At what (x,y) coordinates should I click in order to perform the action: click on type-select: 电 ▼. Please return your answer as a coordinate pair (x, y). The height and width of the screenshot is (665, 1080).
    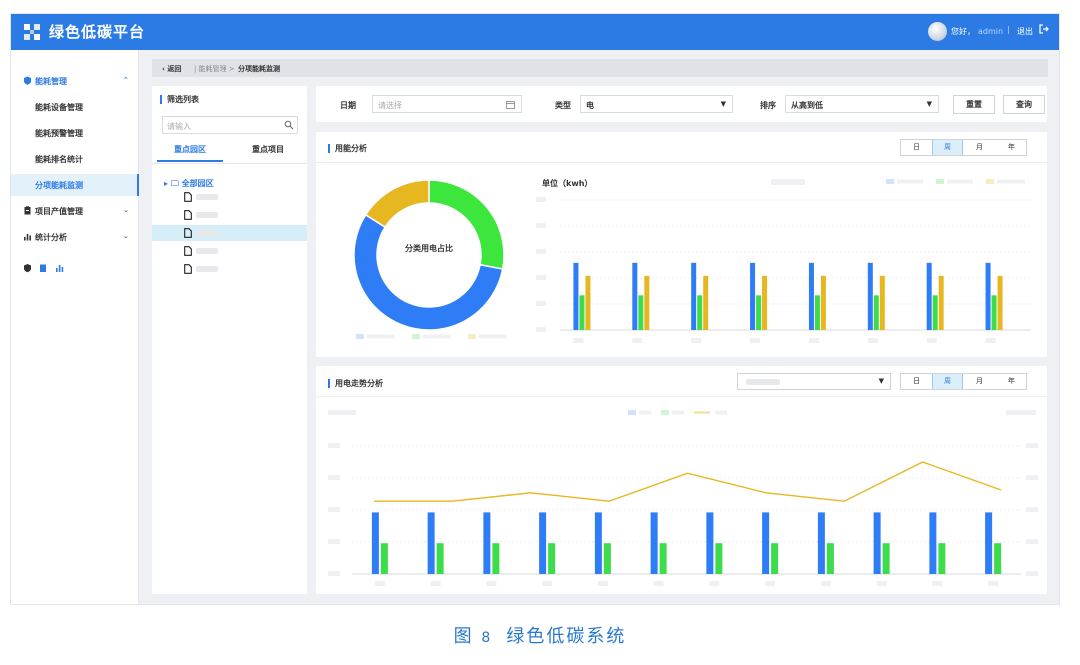
    Looking at the image, I should click on (656, 104).